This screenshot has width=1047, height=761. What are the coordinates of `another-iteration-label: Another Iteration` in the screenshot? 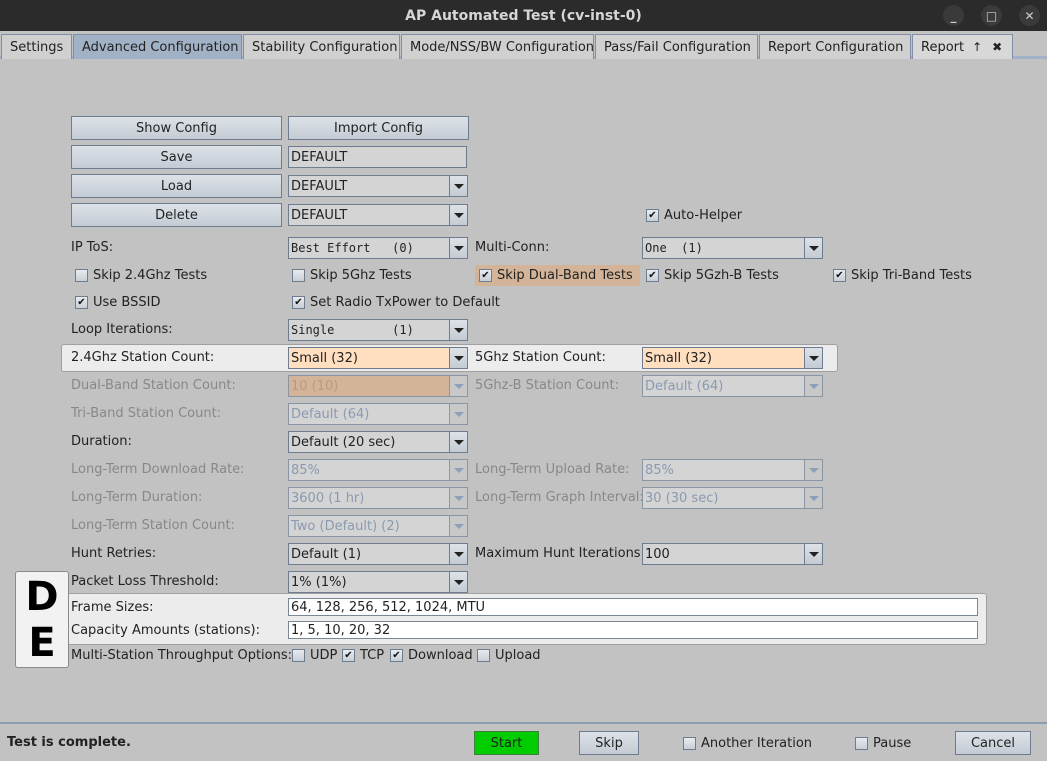 It's located at (757, 743).